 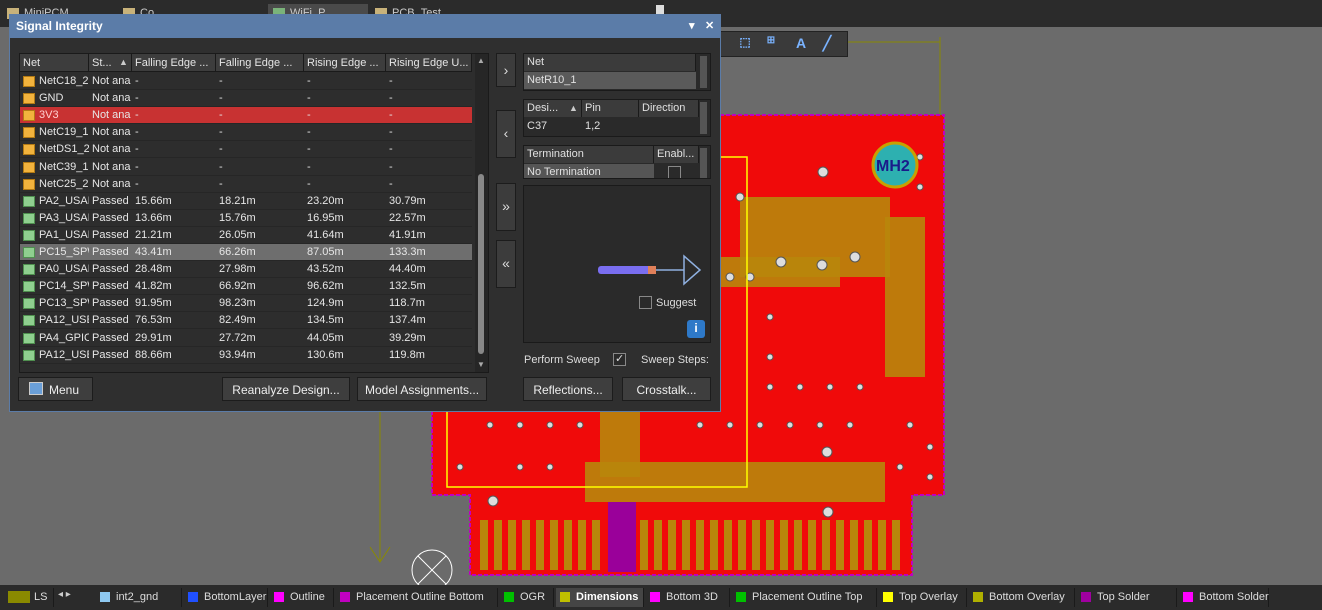 What do you see at coordinates (325, 320) in the screenshot?
I see `cell-re1: 134.5m` at bounding box center [325, 320].